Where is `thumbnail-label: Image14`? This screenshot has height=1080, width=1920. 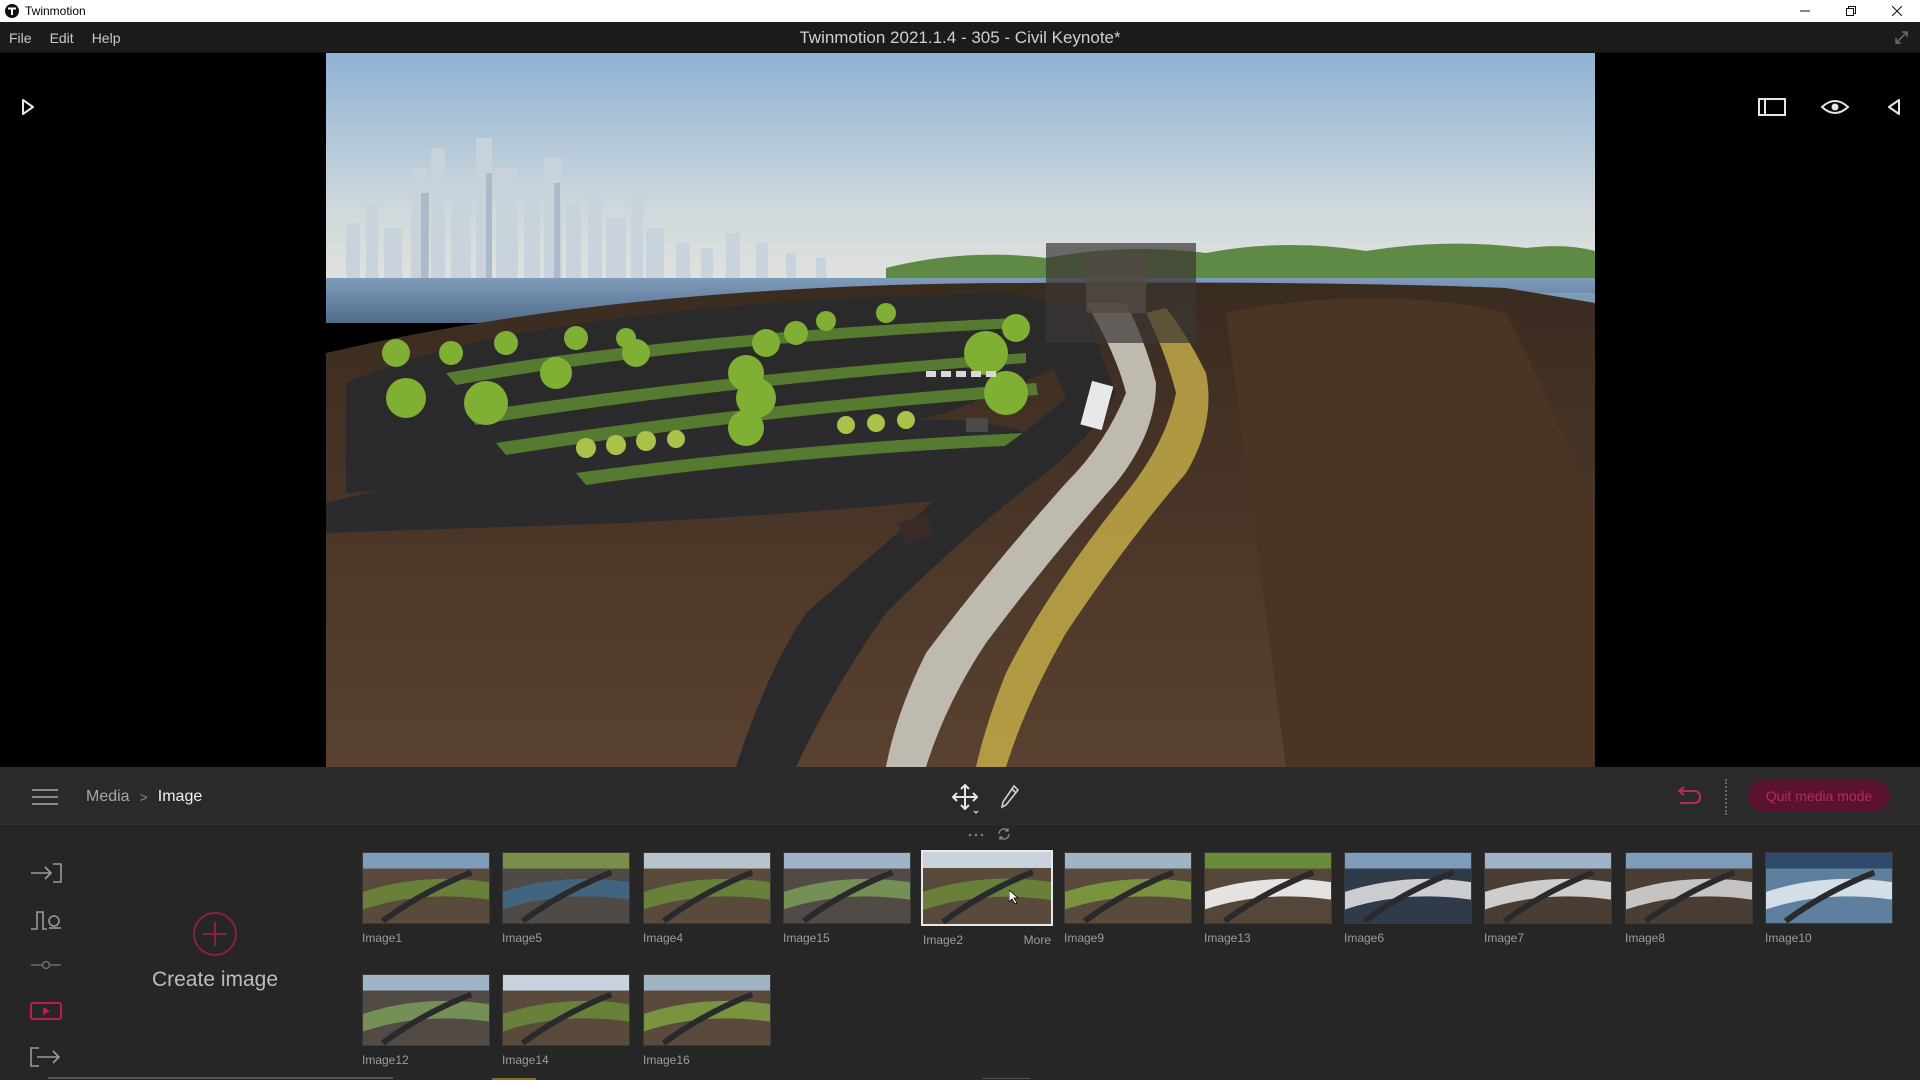 thumbnail-label: Image14 is located at coordinates (525, 1060).